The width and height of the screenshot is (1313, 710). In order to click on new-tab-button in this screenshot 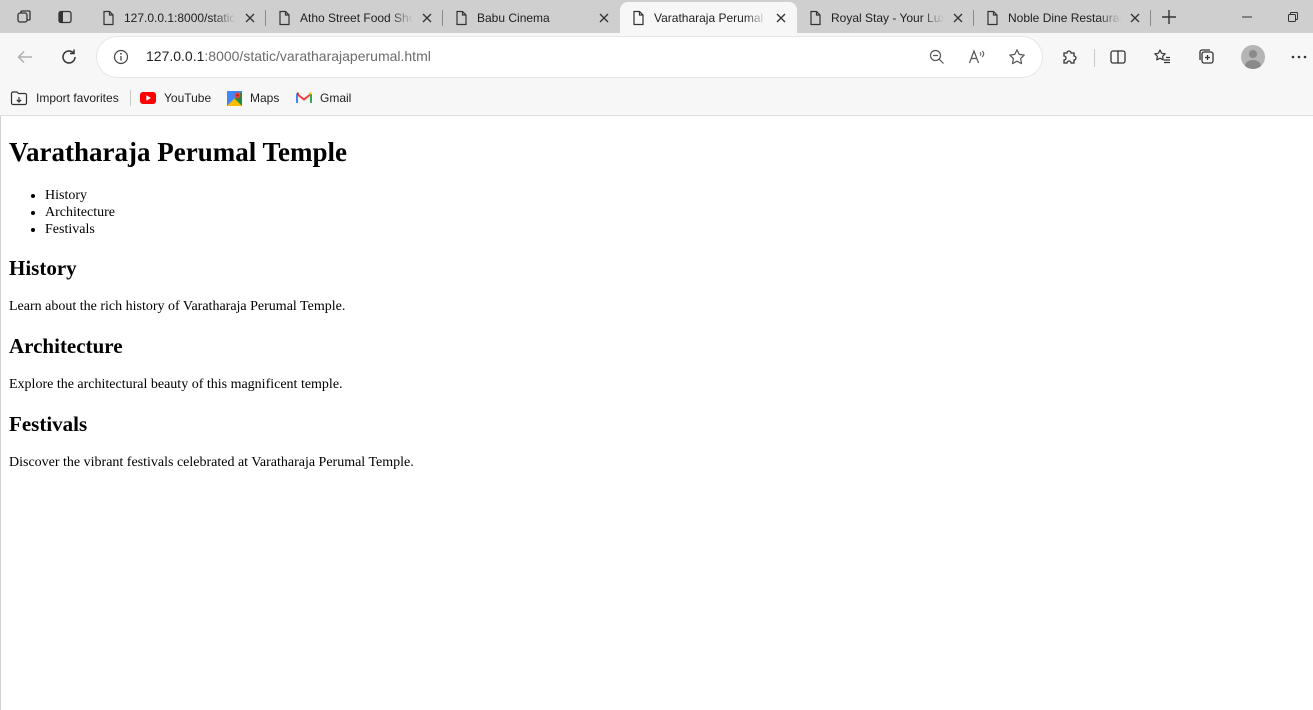, I will do `click(1169, 17)`.